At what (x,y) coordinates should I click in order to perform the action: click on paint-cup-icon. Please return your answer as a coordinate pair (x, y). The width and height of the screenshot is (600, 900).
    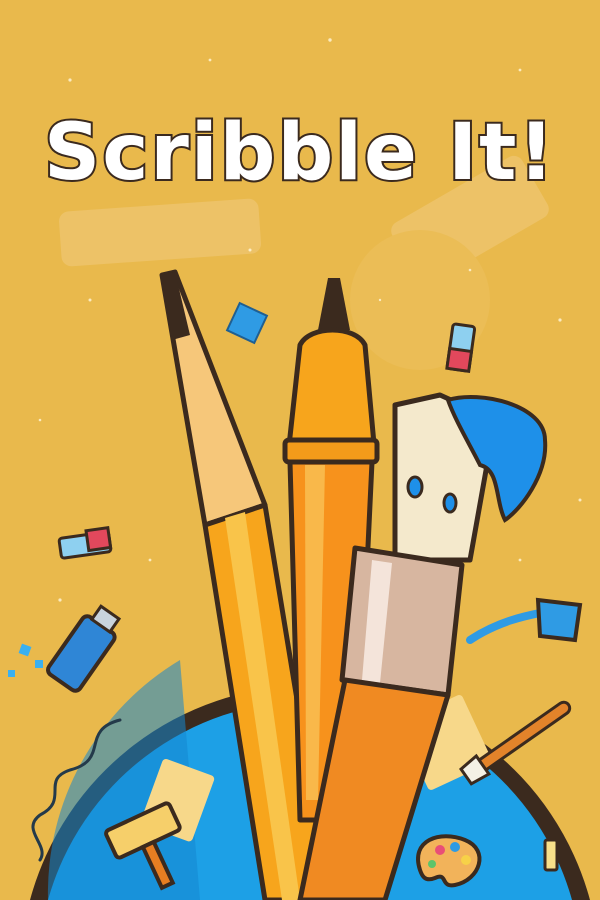
    Looking at the image, I should click on (524, 620).